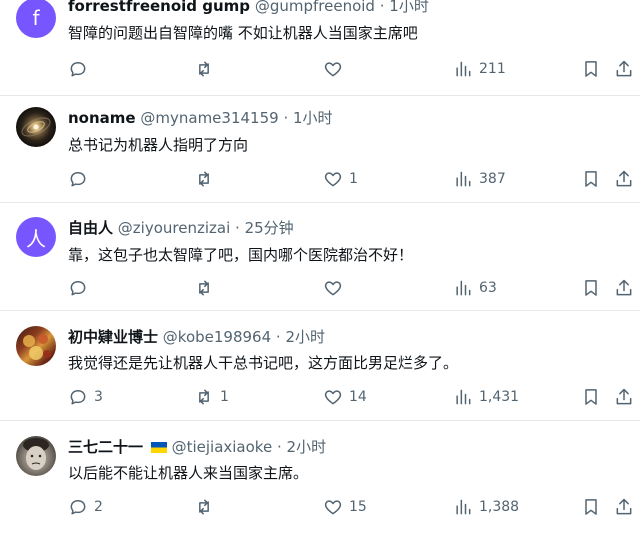 This screenshot has width=640, height=539. I want to click on tweet-header: 三七二十一 @tiejiaxiaoke · 2小时, so click(197, 446).